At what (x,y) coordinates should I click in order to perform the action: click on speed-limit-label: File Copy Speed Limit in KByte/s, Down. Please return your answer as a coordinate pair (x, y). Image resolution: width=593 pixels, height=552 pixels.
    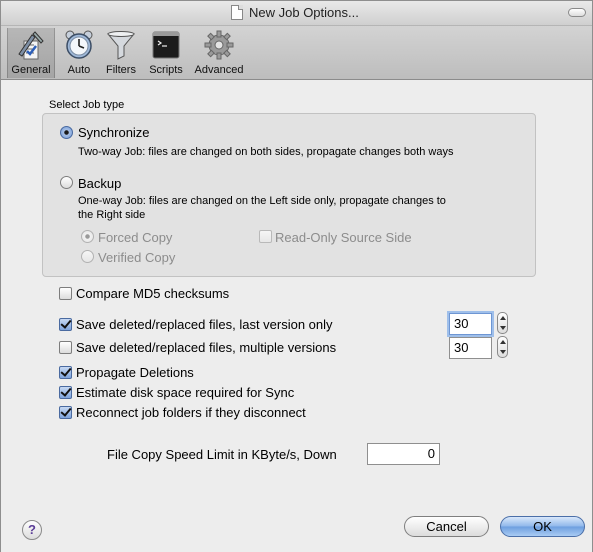
    Looking at the image, I should click on (222, 454).